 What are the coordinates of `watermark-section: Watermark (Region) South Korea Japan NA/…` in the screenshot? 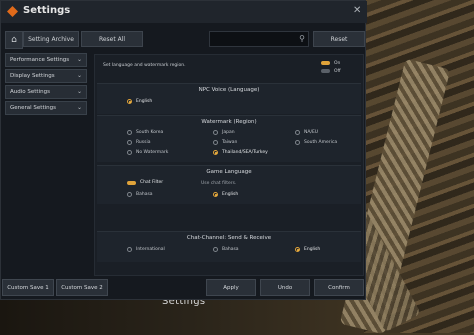 It's located at (229, 138).